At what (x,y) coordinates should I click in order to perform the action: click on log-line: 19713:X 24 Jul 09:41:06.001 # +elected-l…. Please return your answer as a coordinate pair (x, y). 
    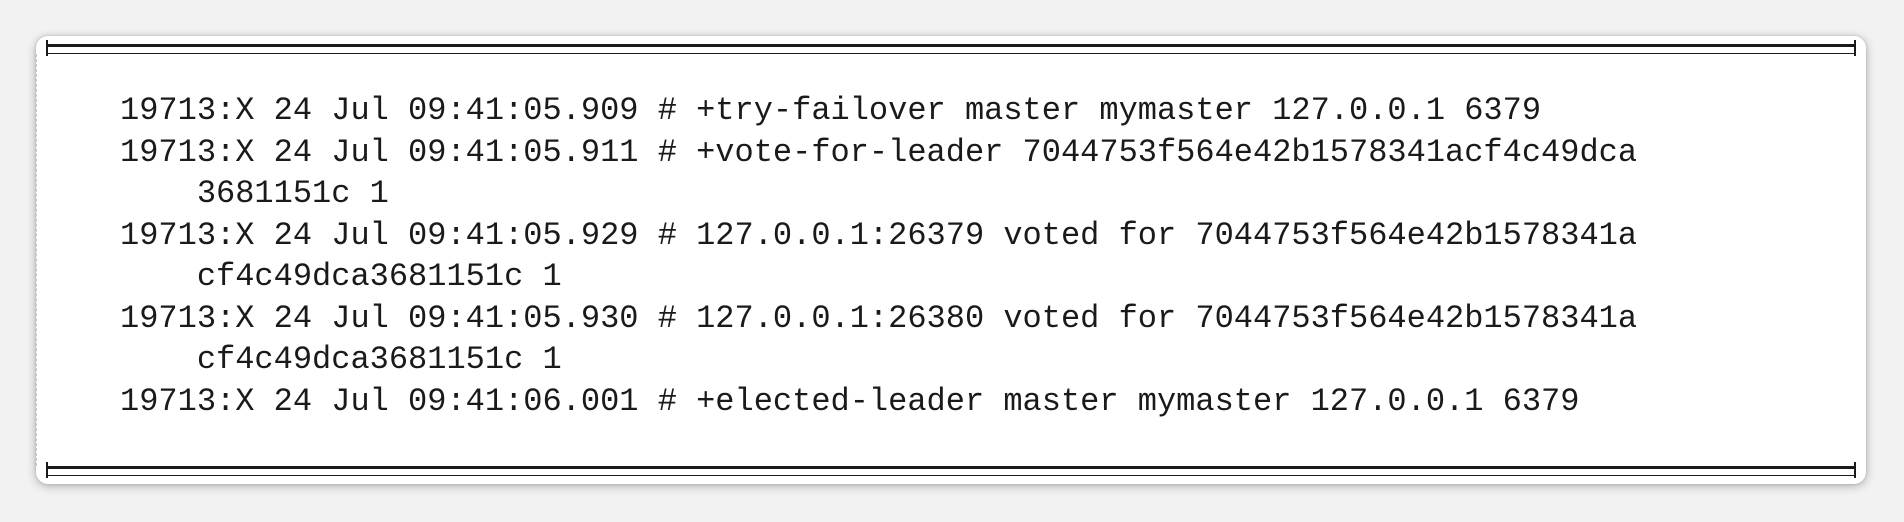
    Looking at the image, I should click on (850, 401).